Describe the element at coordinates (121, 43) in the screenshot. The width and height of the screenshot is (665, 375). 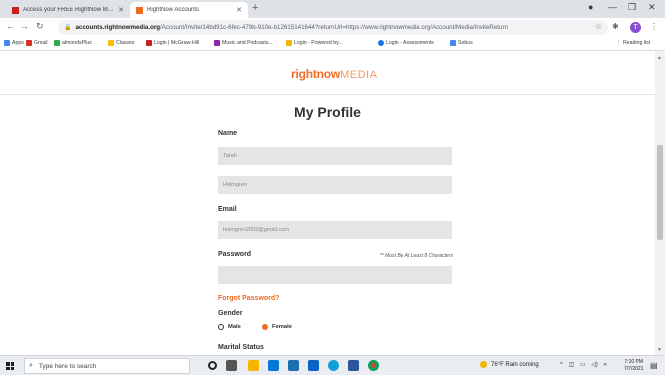
I see `bookmark-classes: Classes` at that location.